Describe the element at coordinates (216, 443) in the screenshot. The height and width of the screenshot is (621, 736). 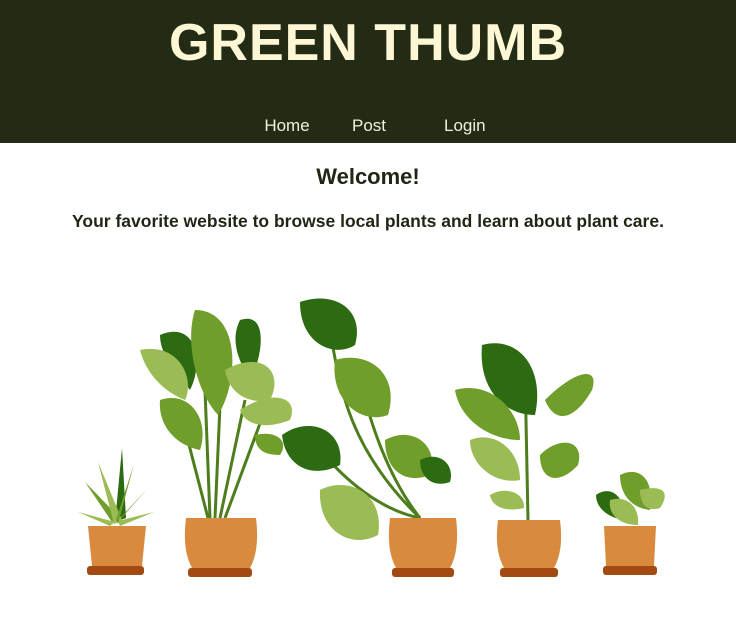
I see `leafy-plant-tall` at that location.